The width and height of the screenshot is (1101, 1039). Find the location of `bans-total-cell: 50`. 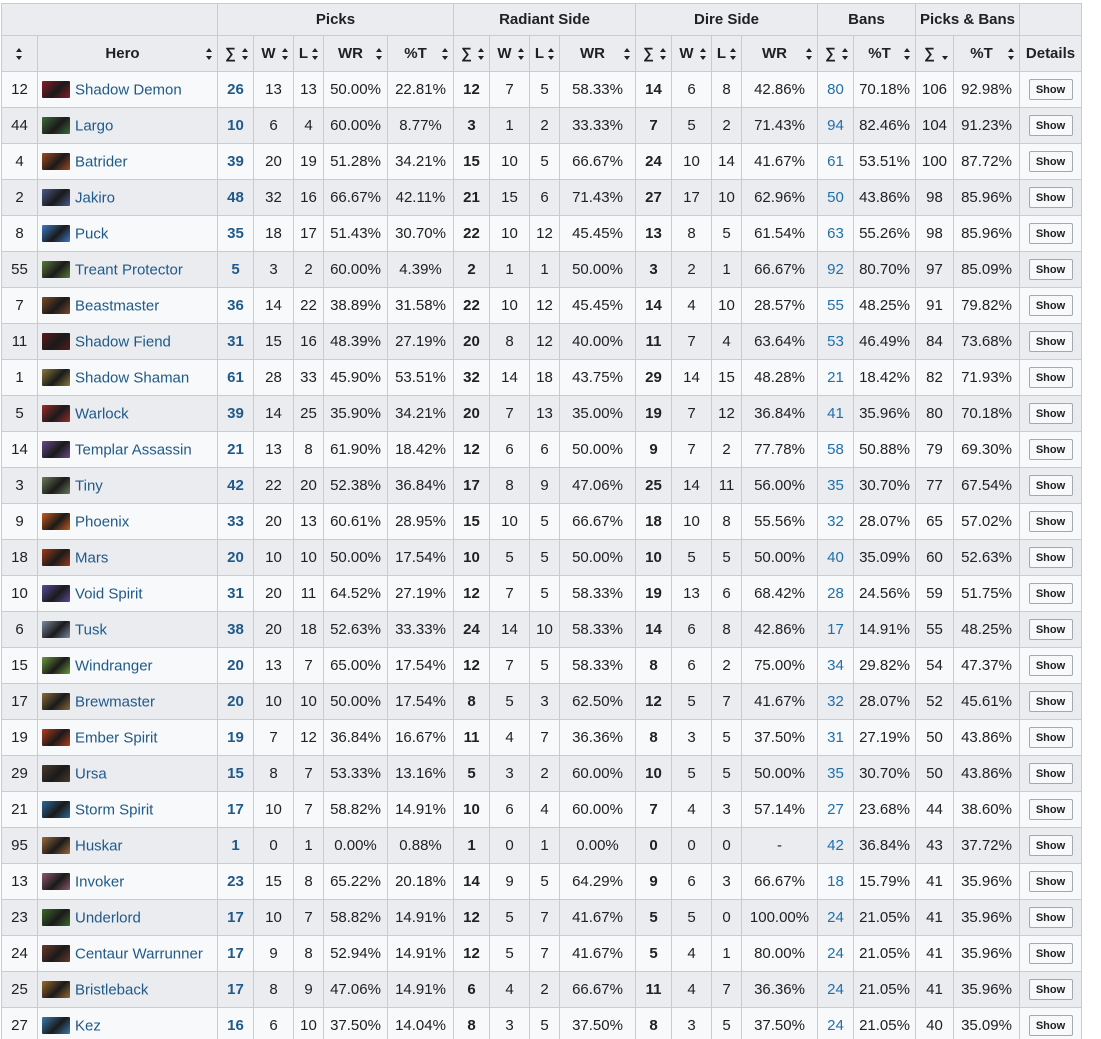

bans-total-cell: 50 is located at coordinates (835, 197).